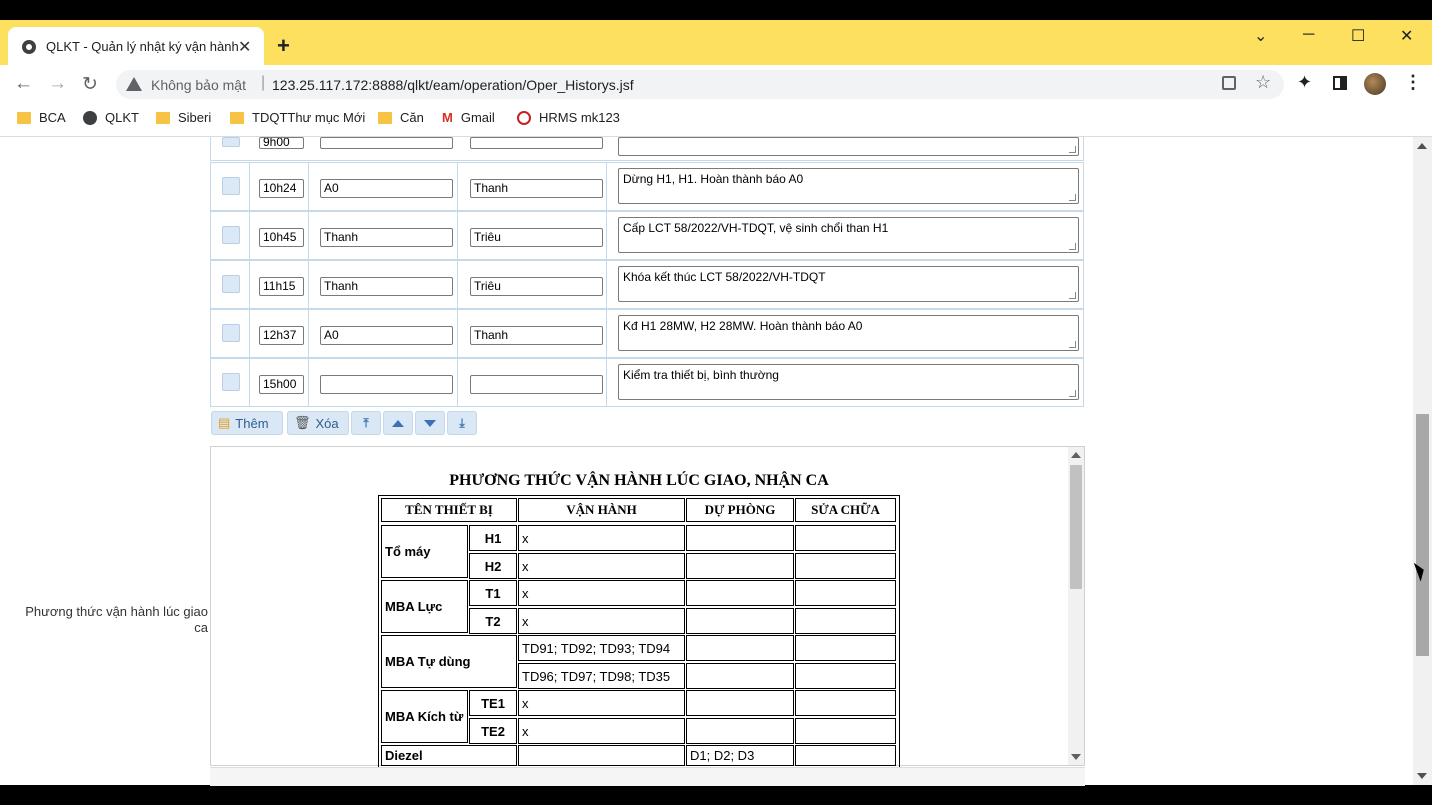  I want to click on move-bottom-button: ⤓, so click(462, 423).